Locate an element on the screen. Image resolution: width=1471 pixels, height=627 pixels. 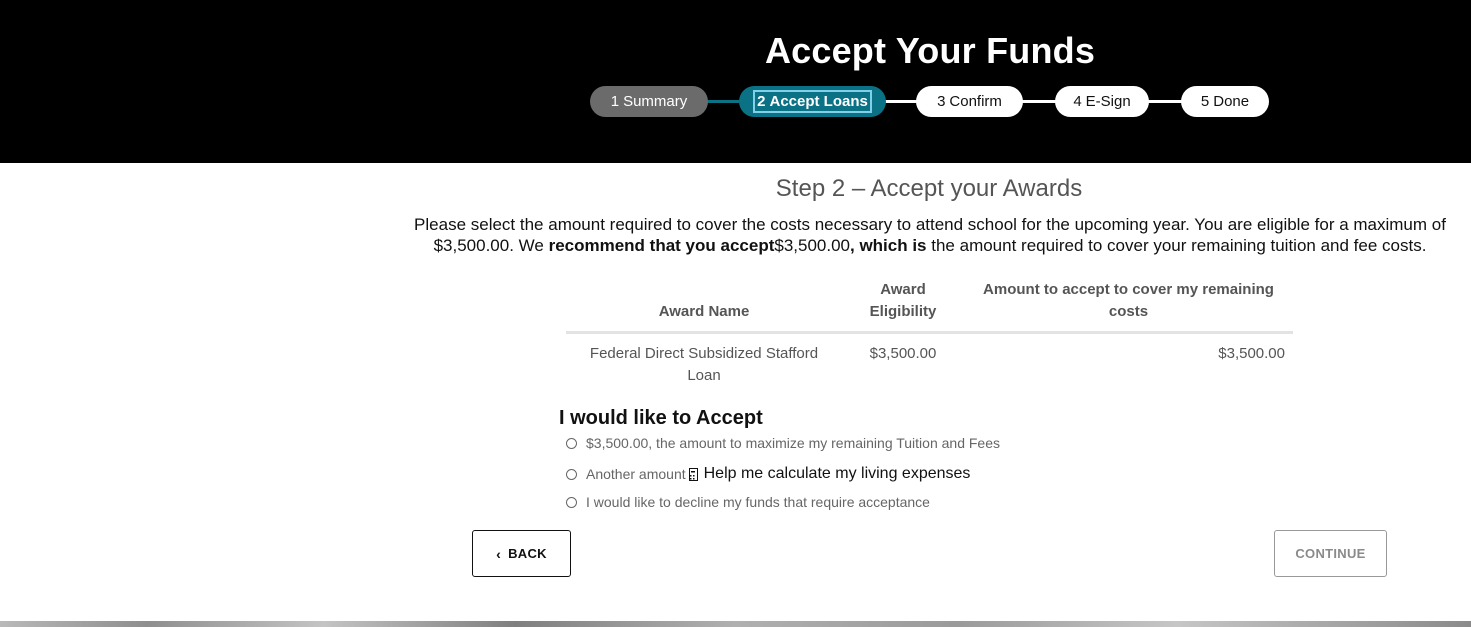
step-label: Summary is located at coordinates (655, 101).